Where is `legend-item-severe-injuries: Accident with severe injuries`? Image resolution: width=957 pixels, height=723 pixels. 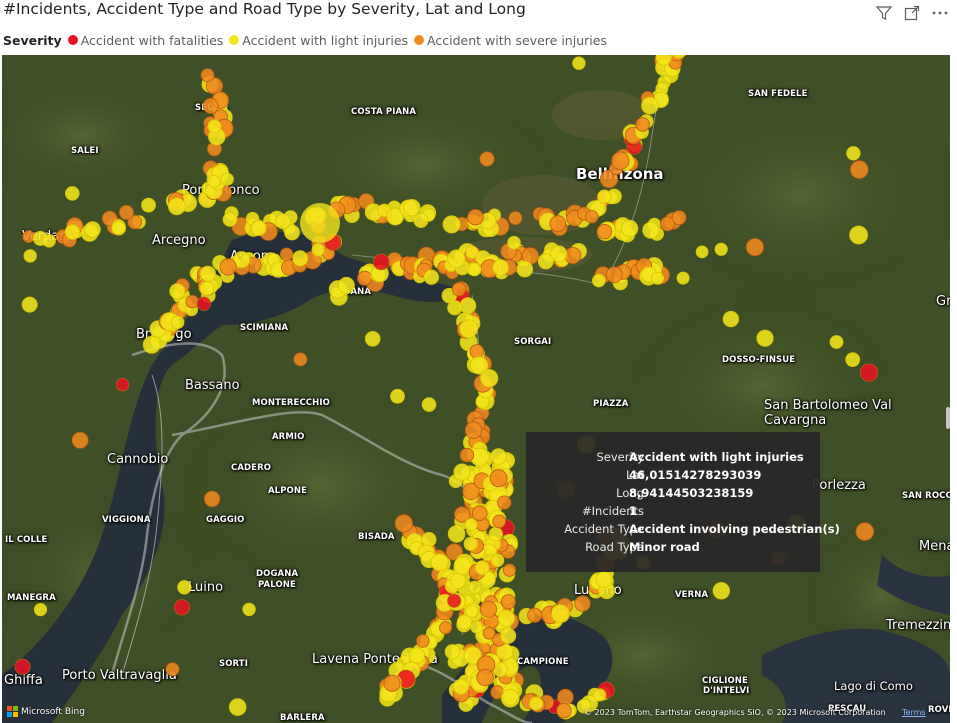 legend-item-severe-injuries: Accident with severe injuries is located at coordinates (510, 40).